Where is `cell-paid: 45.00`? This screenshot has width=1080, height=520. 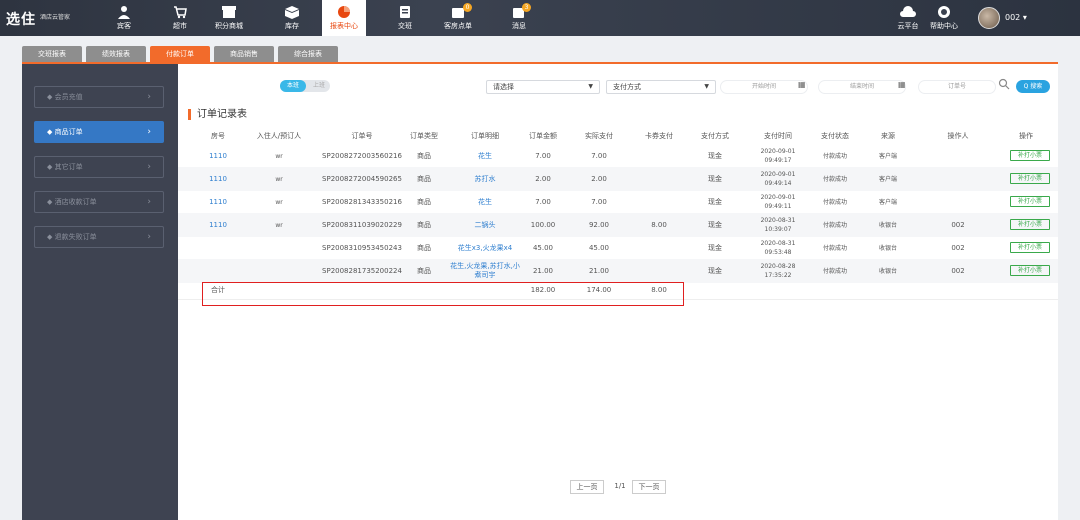 cell-paid: 45.00 is located at coordinates (599, 247).